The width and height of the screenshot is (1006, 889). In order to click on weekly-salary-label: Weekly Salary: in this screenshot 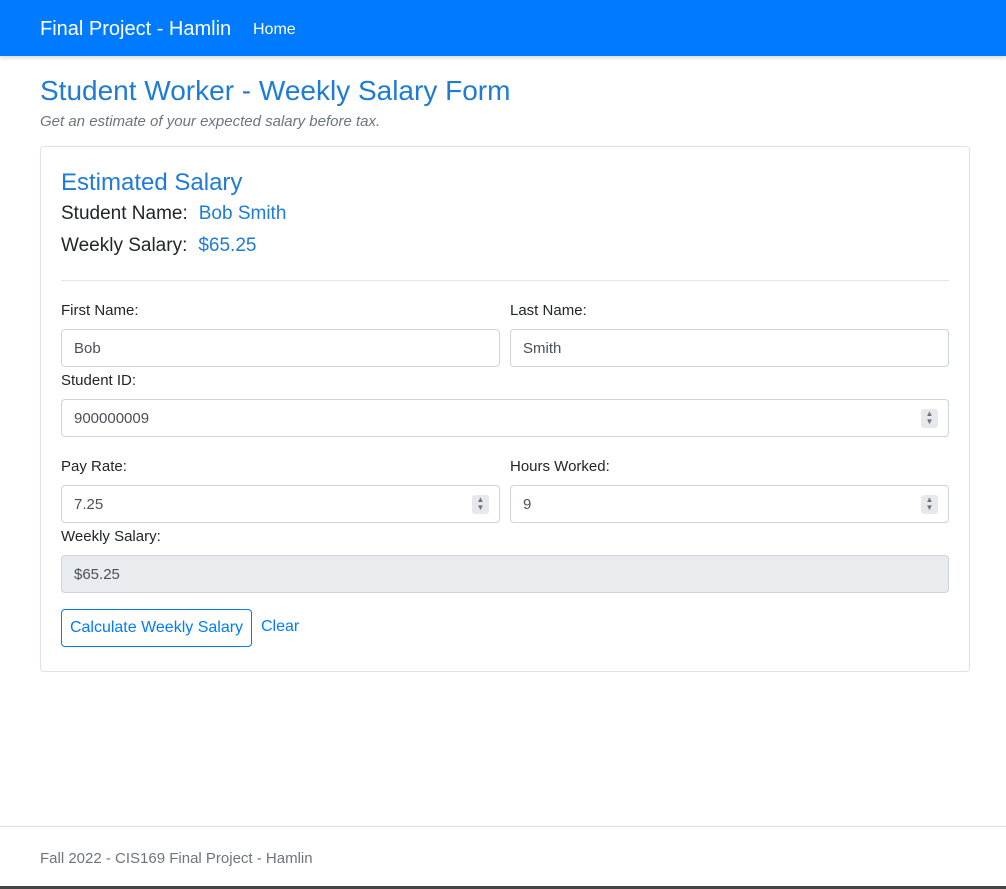, I will do `click(111, 536)`.